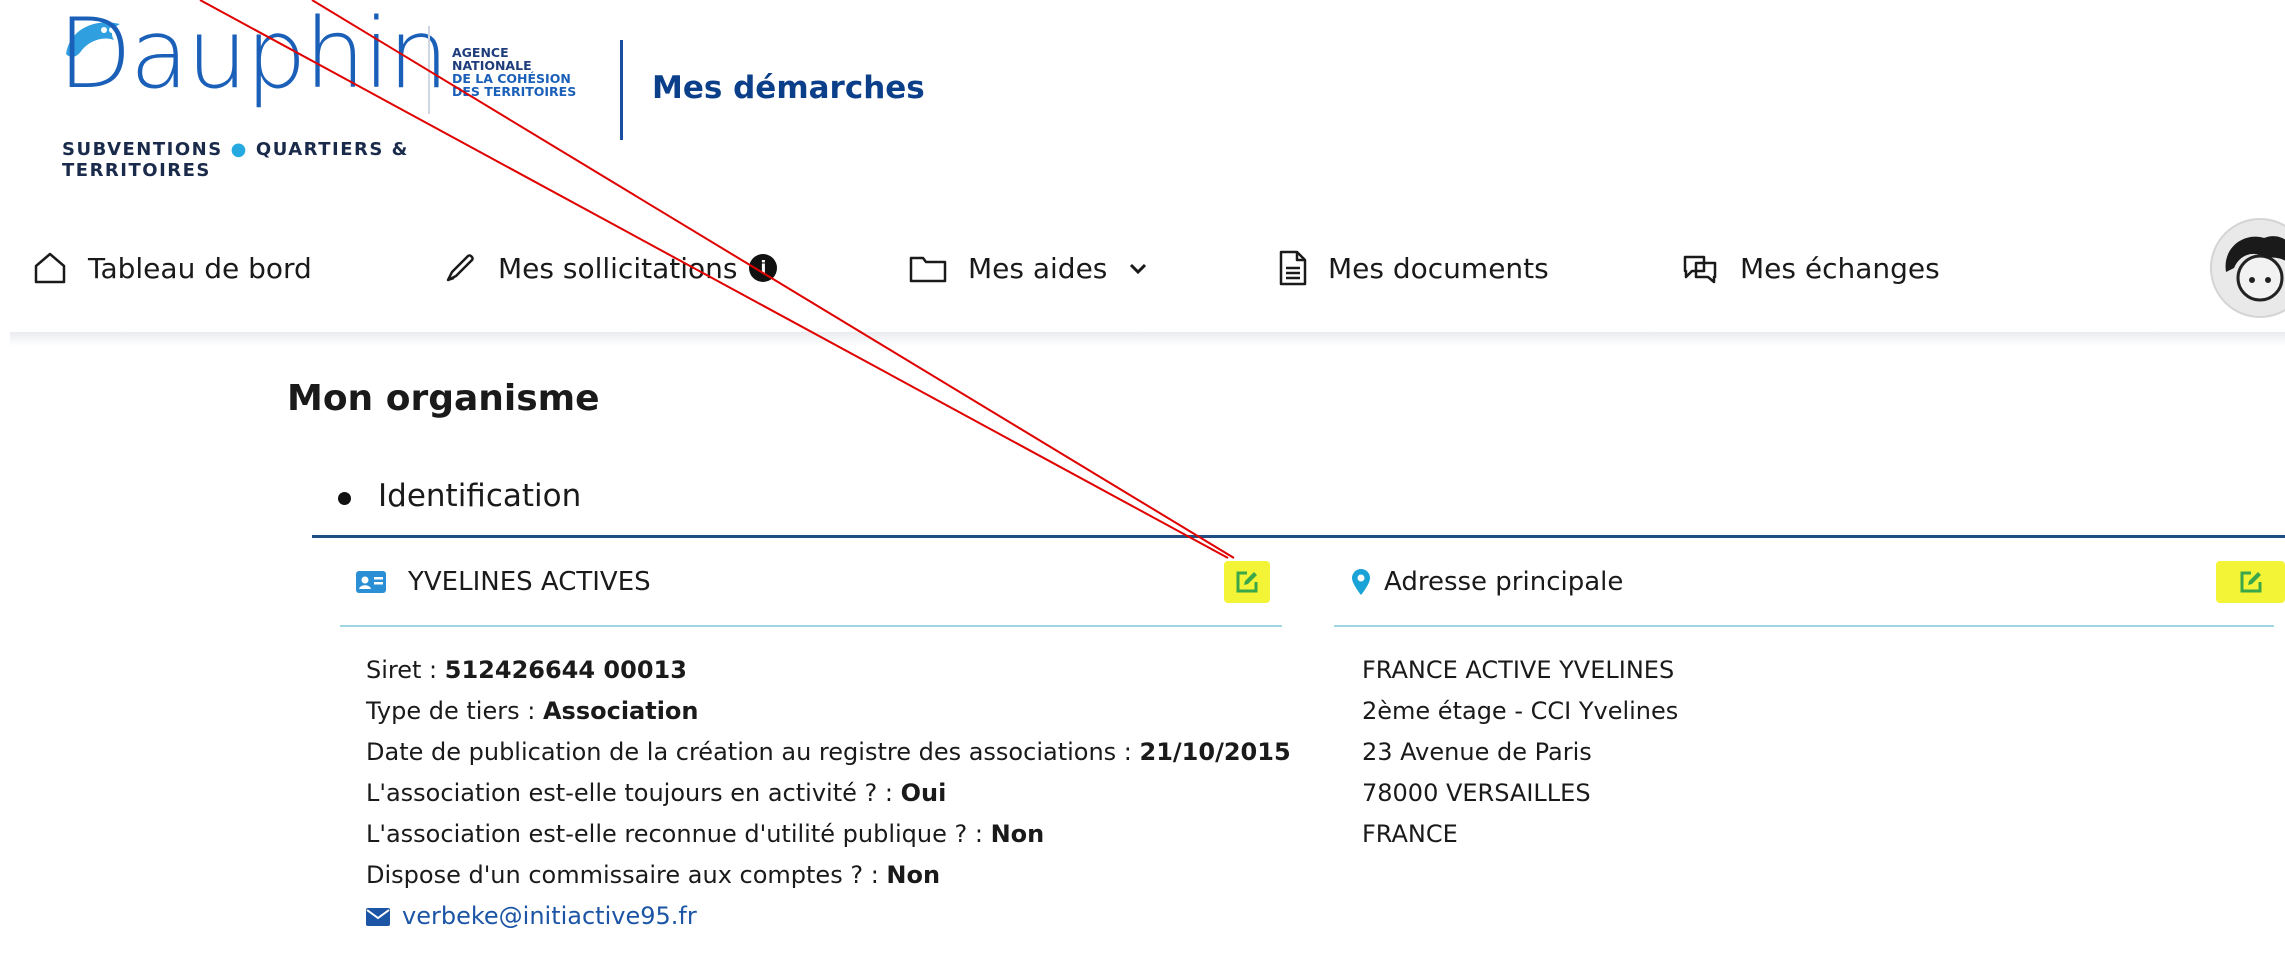  I want to click on nav-label: Mes aides, so click(1038, 268).